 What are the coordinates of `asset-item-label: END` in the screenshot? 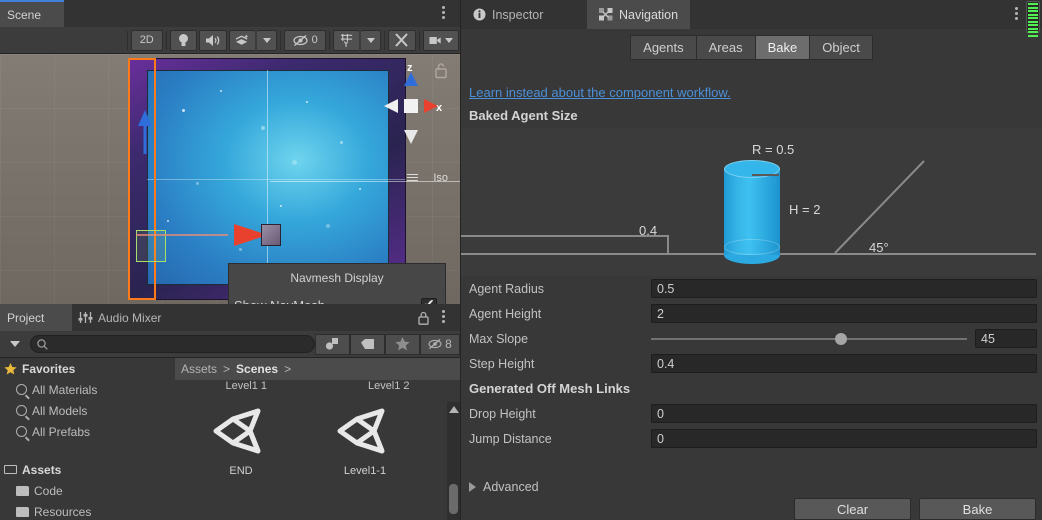 It's located at (241, 471).